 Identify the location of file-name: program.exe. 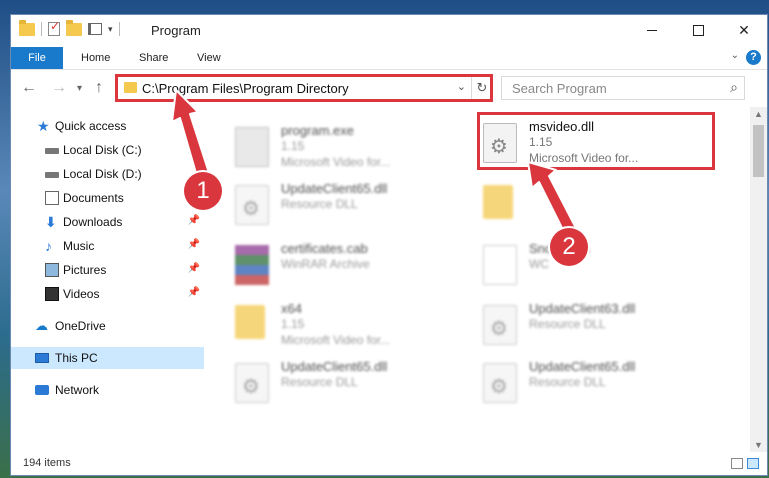
(317, 130).